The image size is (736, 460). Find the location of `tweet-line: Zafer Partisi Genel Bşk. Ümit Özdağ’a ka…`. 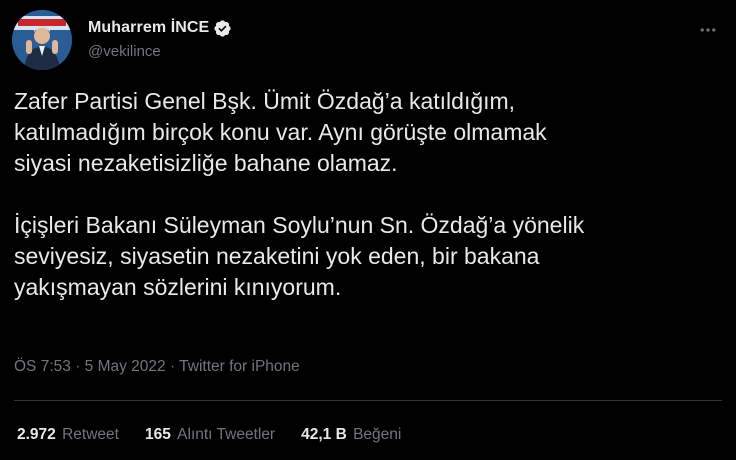

tweet-line: Zafer Partisi Genel Bşk. Ümit Özdağ’a ka… is located at coordinates (265, 101).